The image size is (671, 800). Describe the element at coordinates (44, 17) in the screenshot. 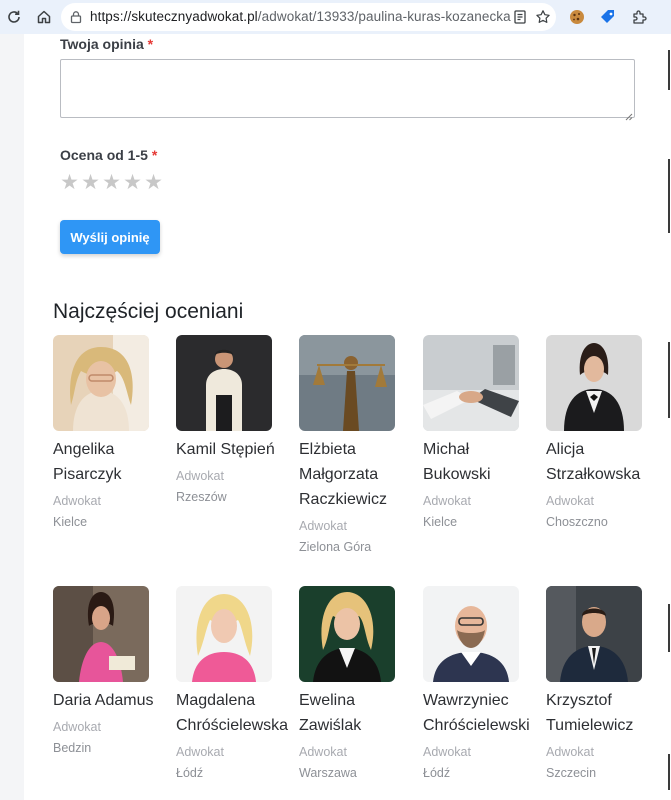

I see `home-icon` at that location.